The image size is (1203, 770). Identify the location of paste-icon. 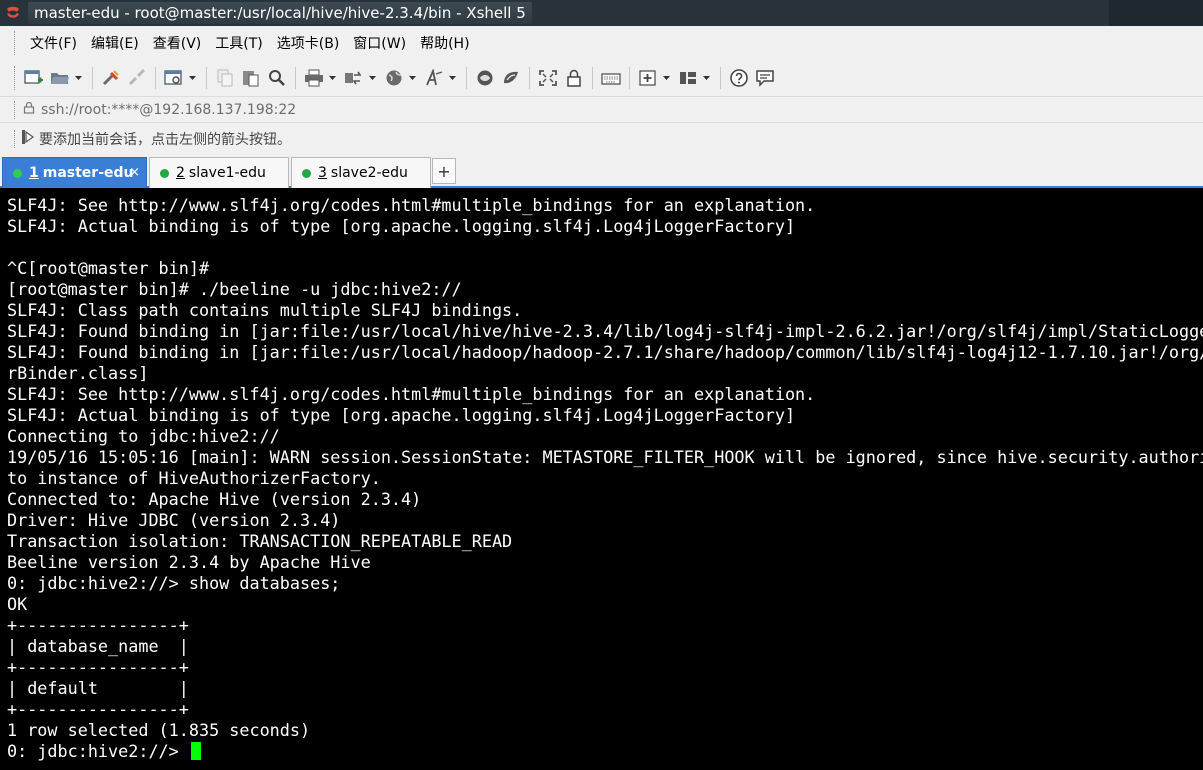
(251, 78).